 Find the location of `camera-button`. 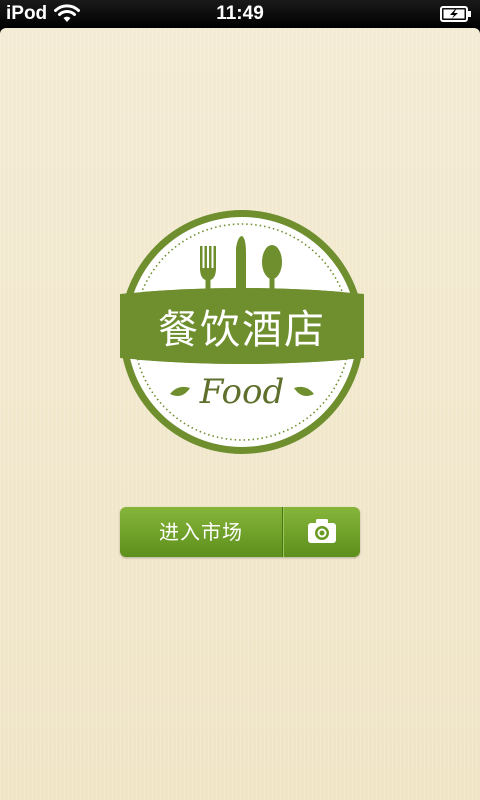

camera-button is located at coordinates (322, 532).